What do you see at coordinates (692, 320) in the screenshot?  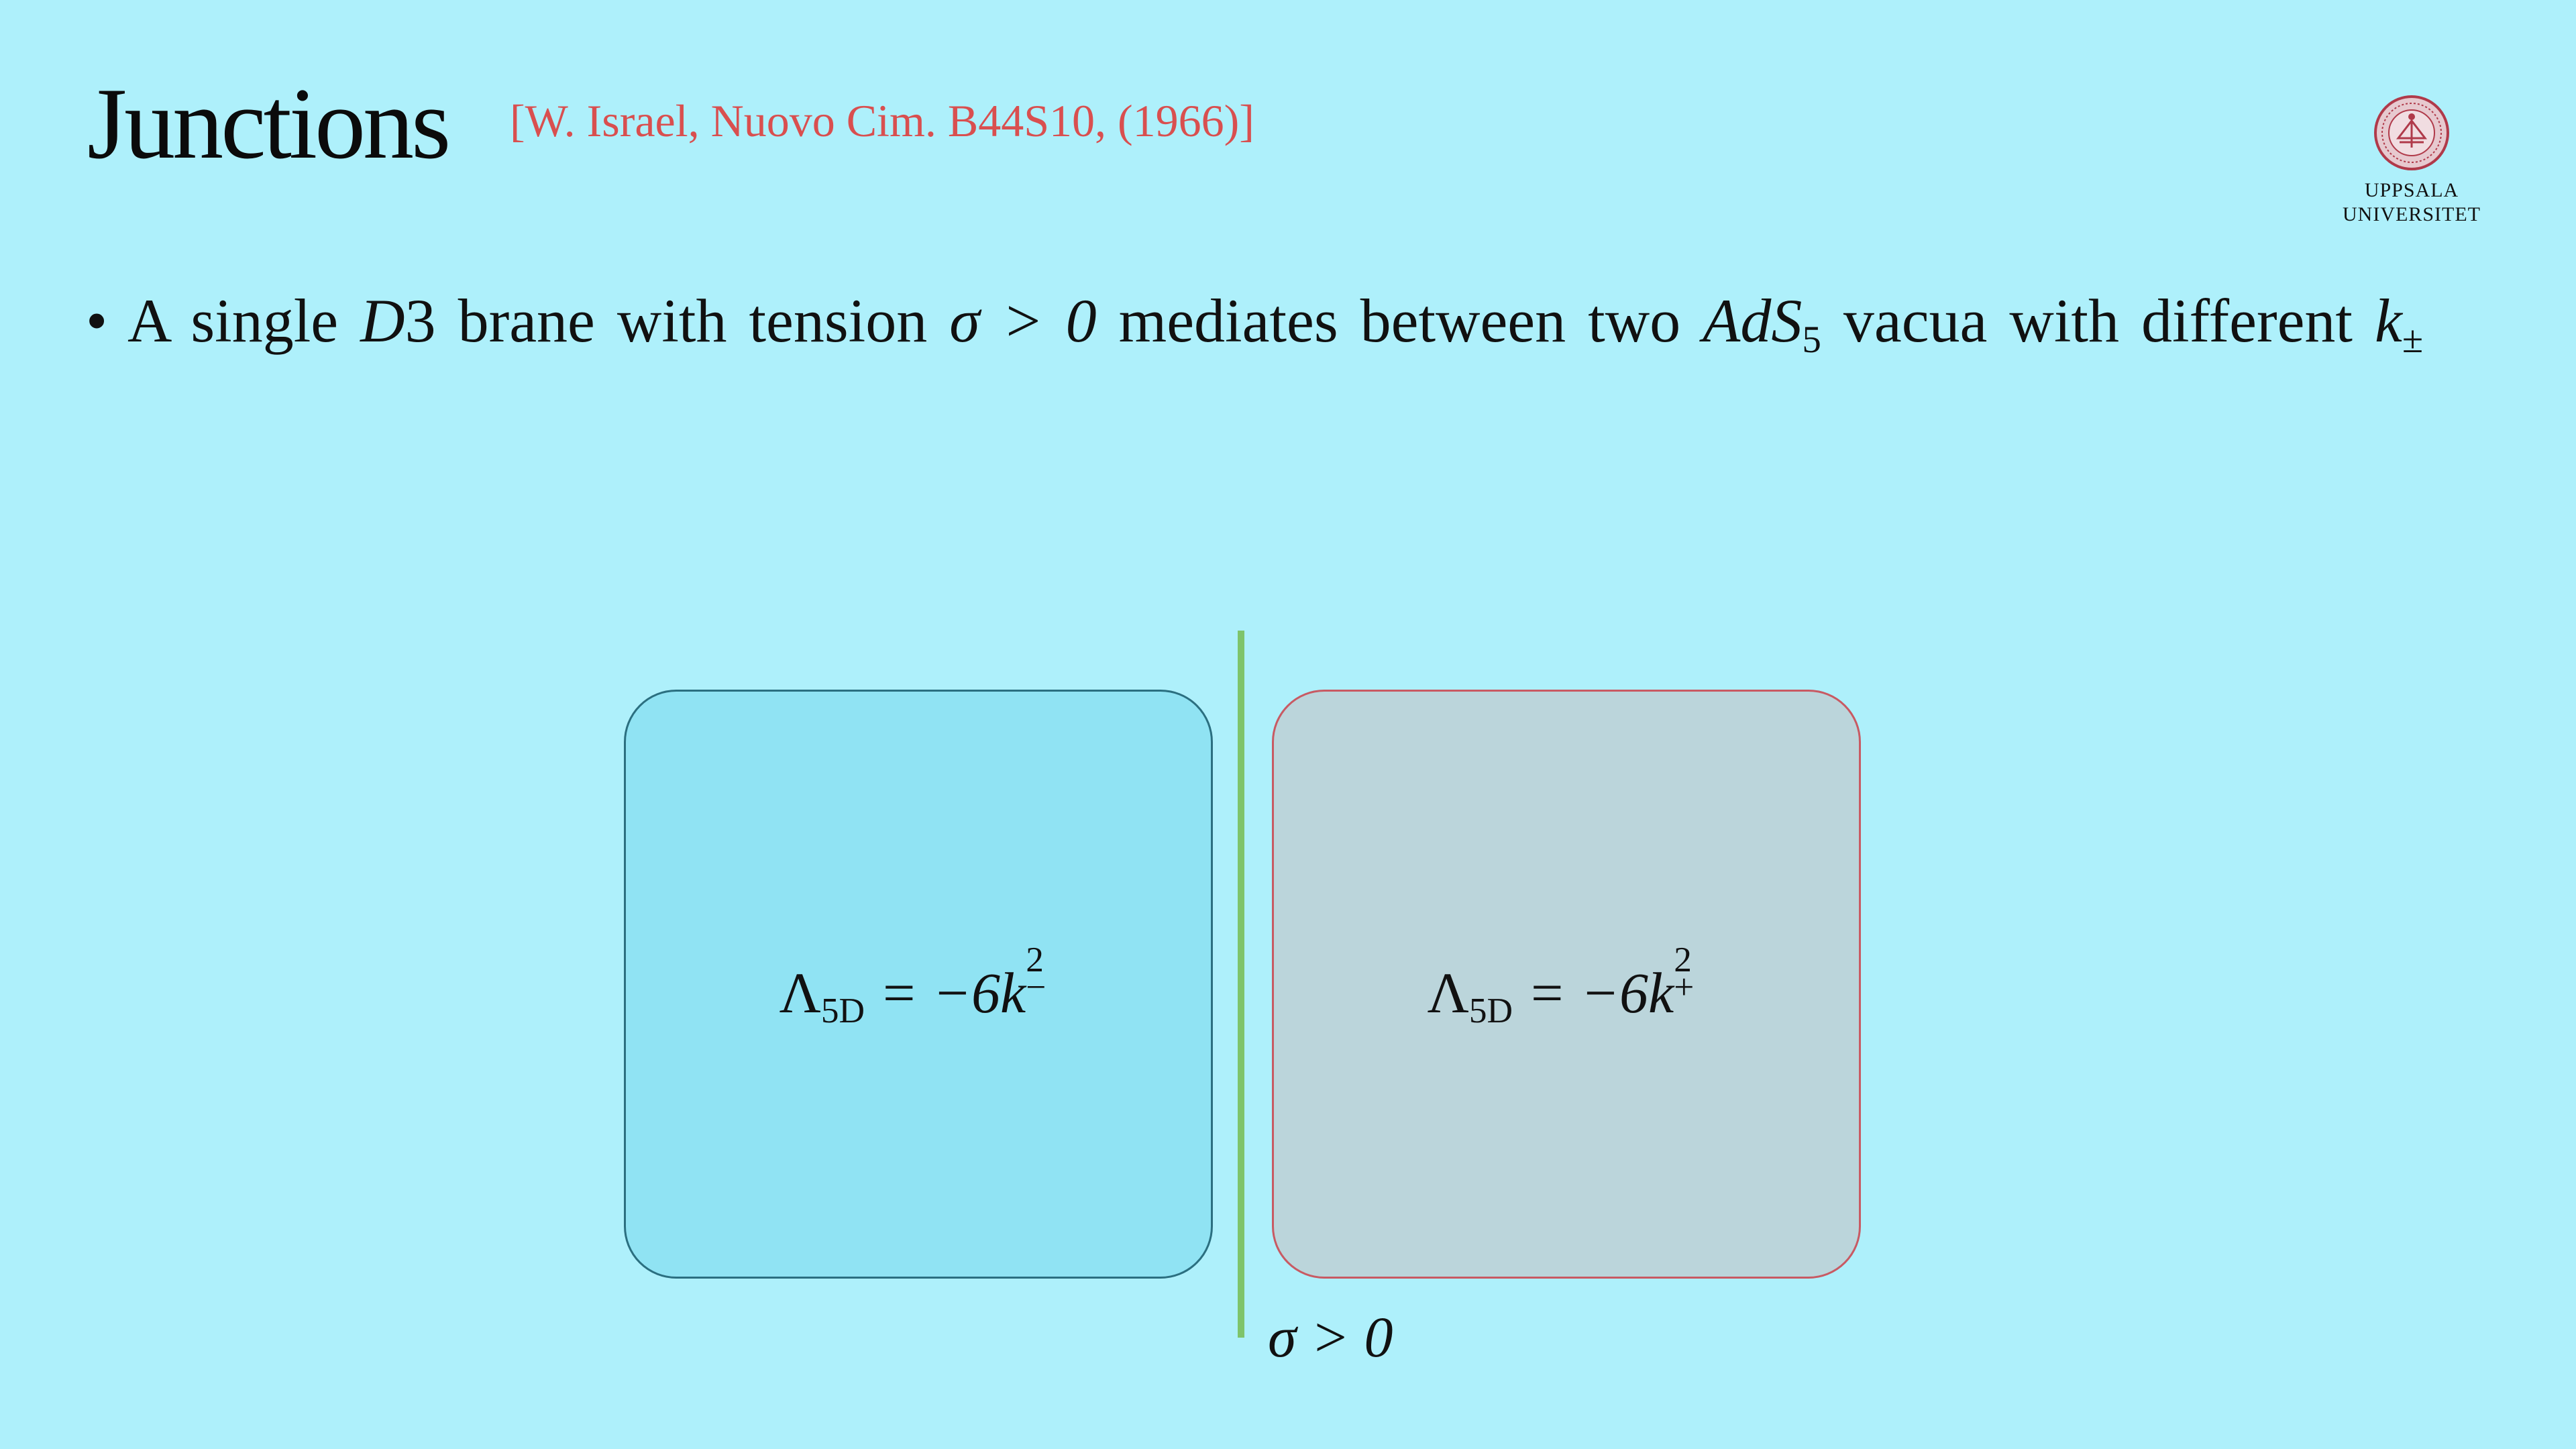 I see `bullet-text-b: brane with tension` at bounding box center [692, 320].